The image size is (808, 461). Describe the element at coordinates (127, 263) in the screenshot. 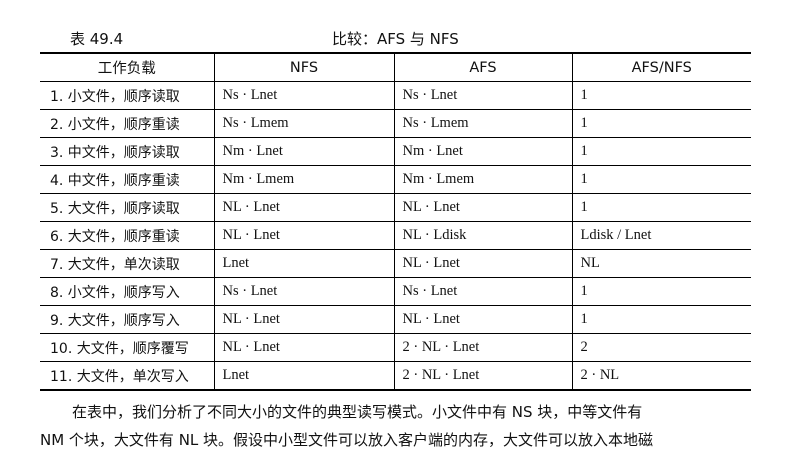

I see `workload-cell: 7. 大文件，单次读取` at that location.